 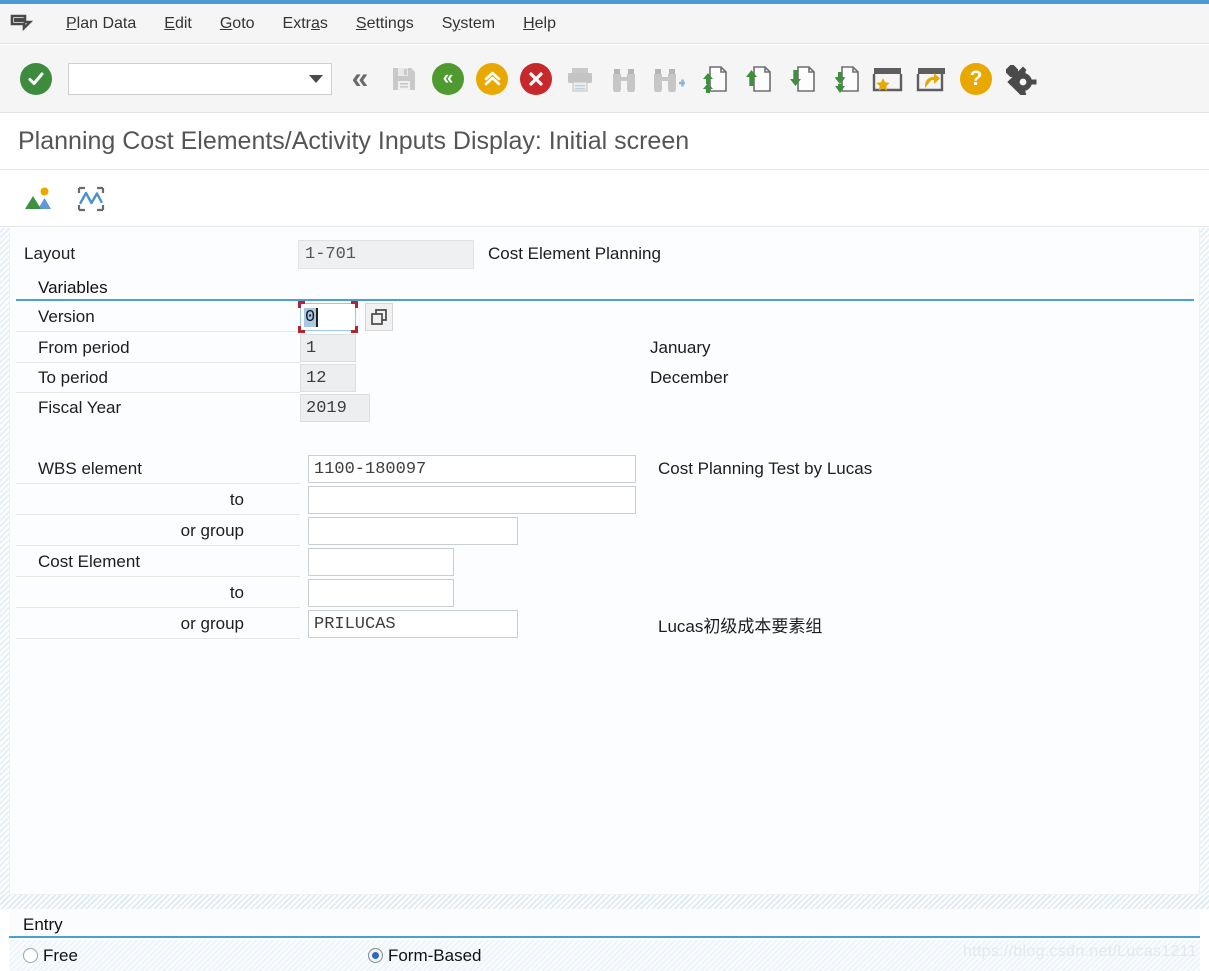 What do you see at coordinates (60, 955) in the screenshot?
I see `entry-free-label: Free` at bounding box center [60, 955].